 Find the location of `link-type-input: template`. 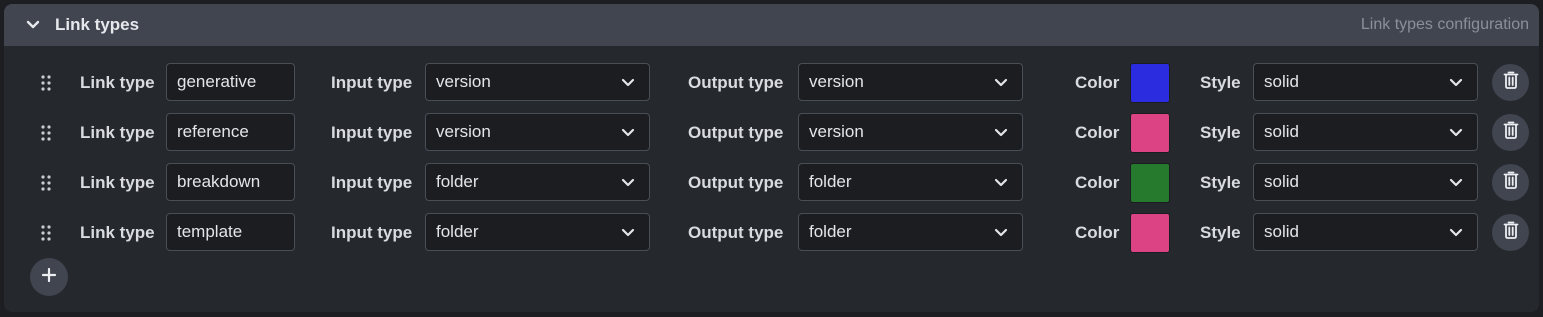

link-type-input: template is located at coordinates (230, 232).